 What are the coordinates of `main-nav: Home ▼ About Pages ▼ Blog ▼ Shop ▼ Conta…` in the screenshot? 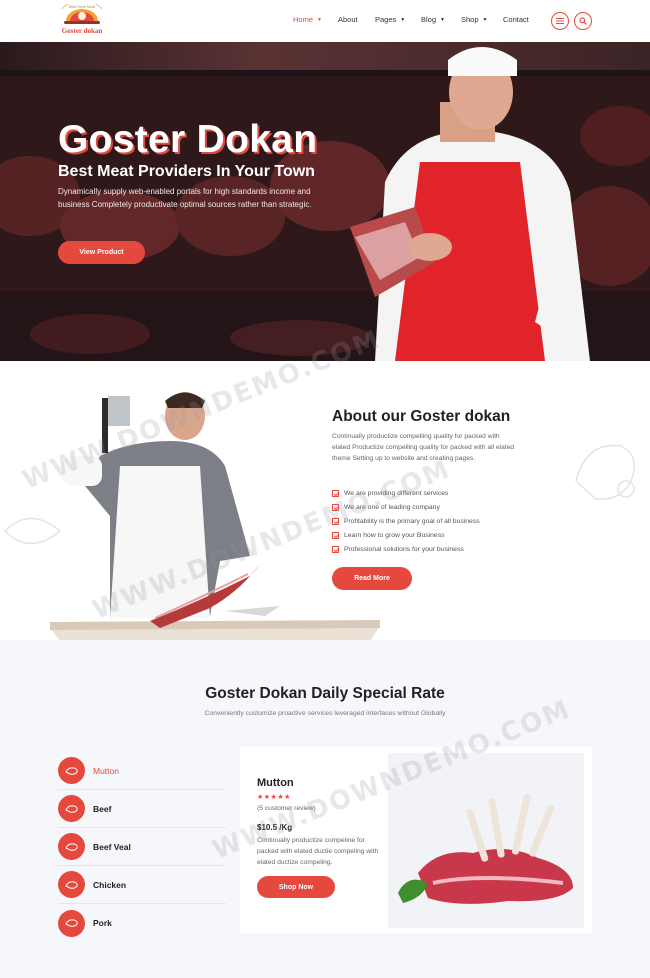 It's located at (411, 19).